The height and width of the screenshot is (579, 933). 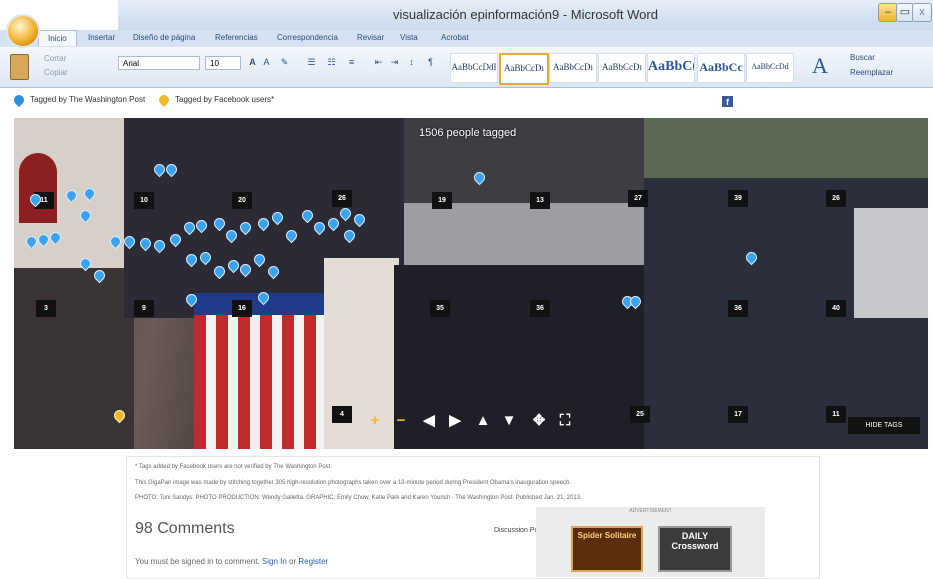 What do you see at coordinates (455, 421) in the screenshot?
I see `pan-right-icon: ▶` at bounding box center [455, 421].